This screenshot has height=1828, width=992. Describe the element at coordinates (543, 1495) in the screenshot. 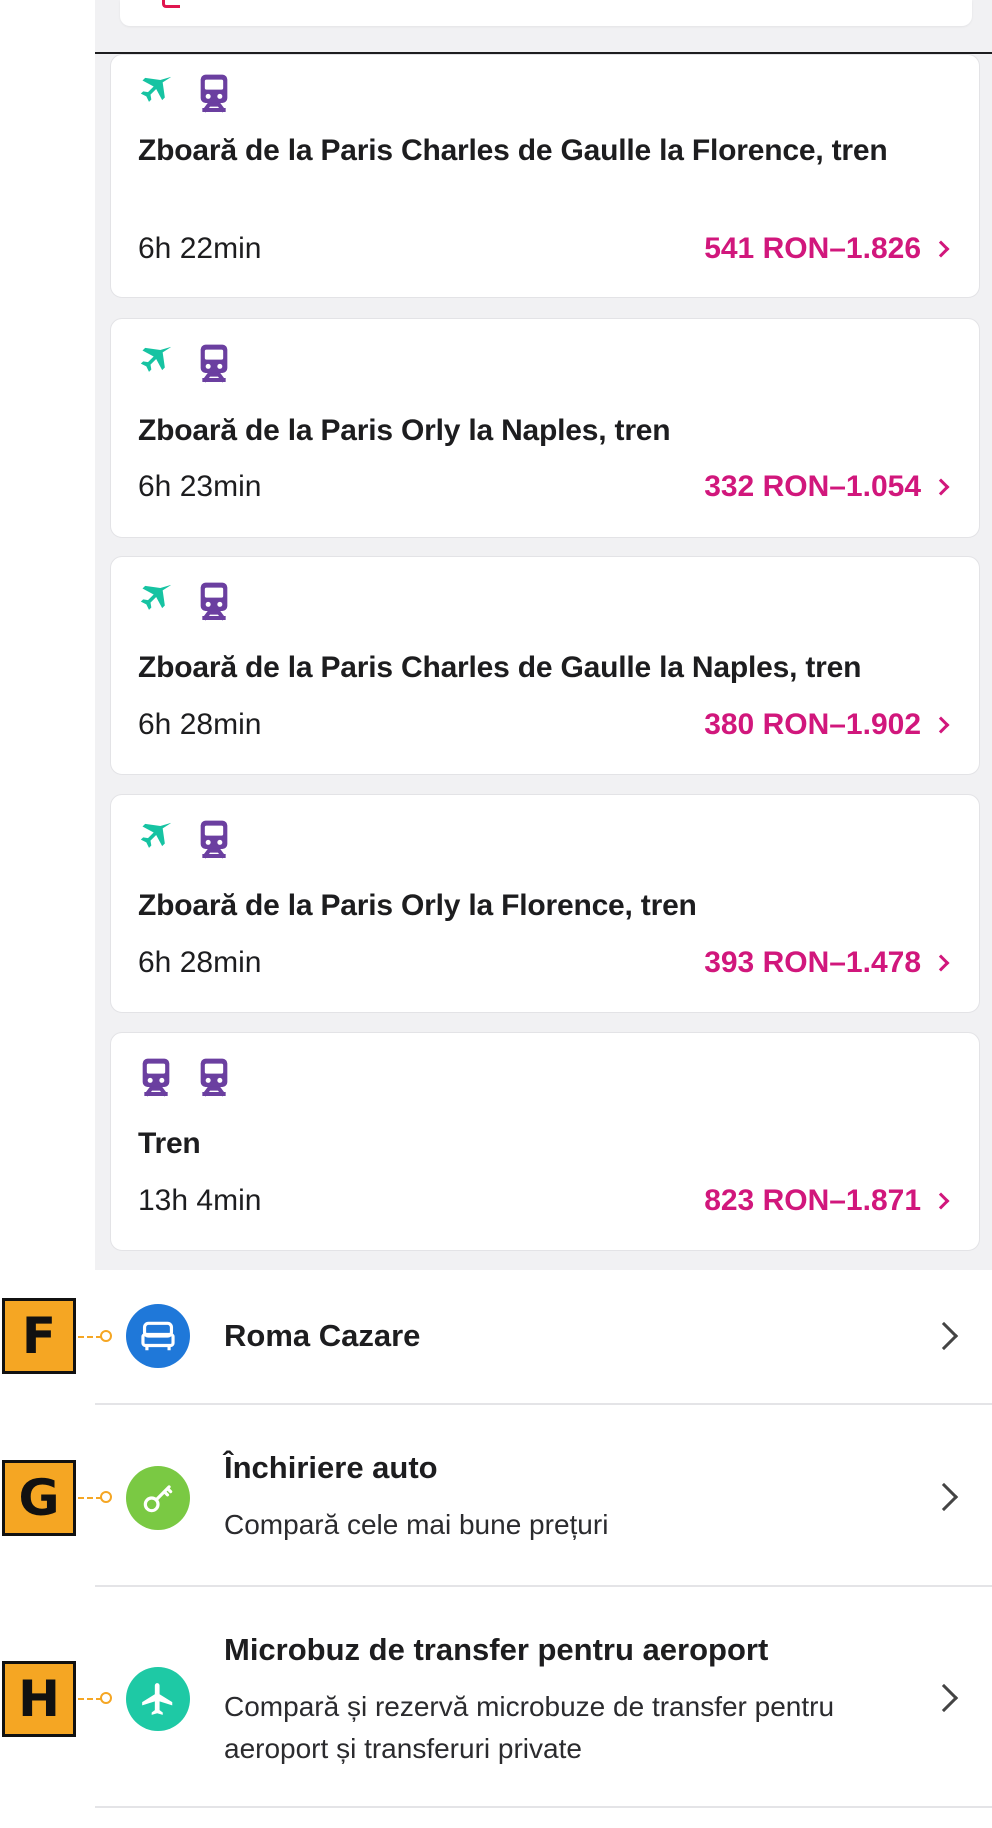

I see `service-row-car-rental` at that location.